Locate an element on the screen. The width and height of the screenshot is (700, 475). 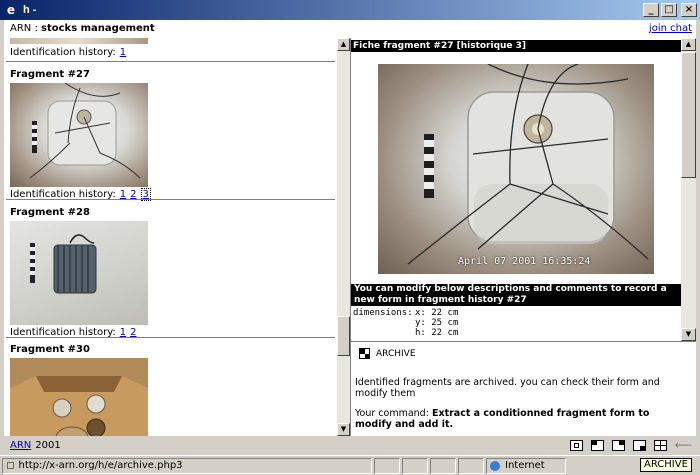
browser-icon: e is located at coordinates (11, 10).